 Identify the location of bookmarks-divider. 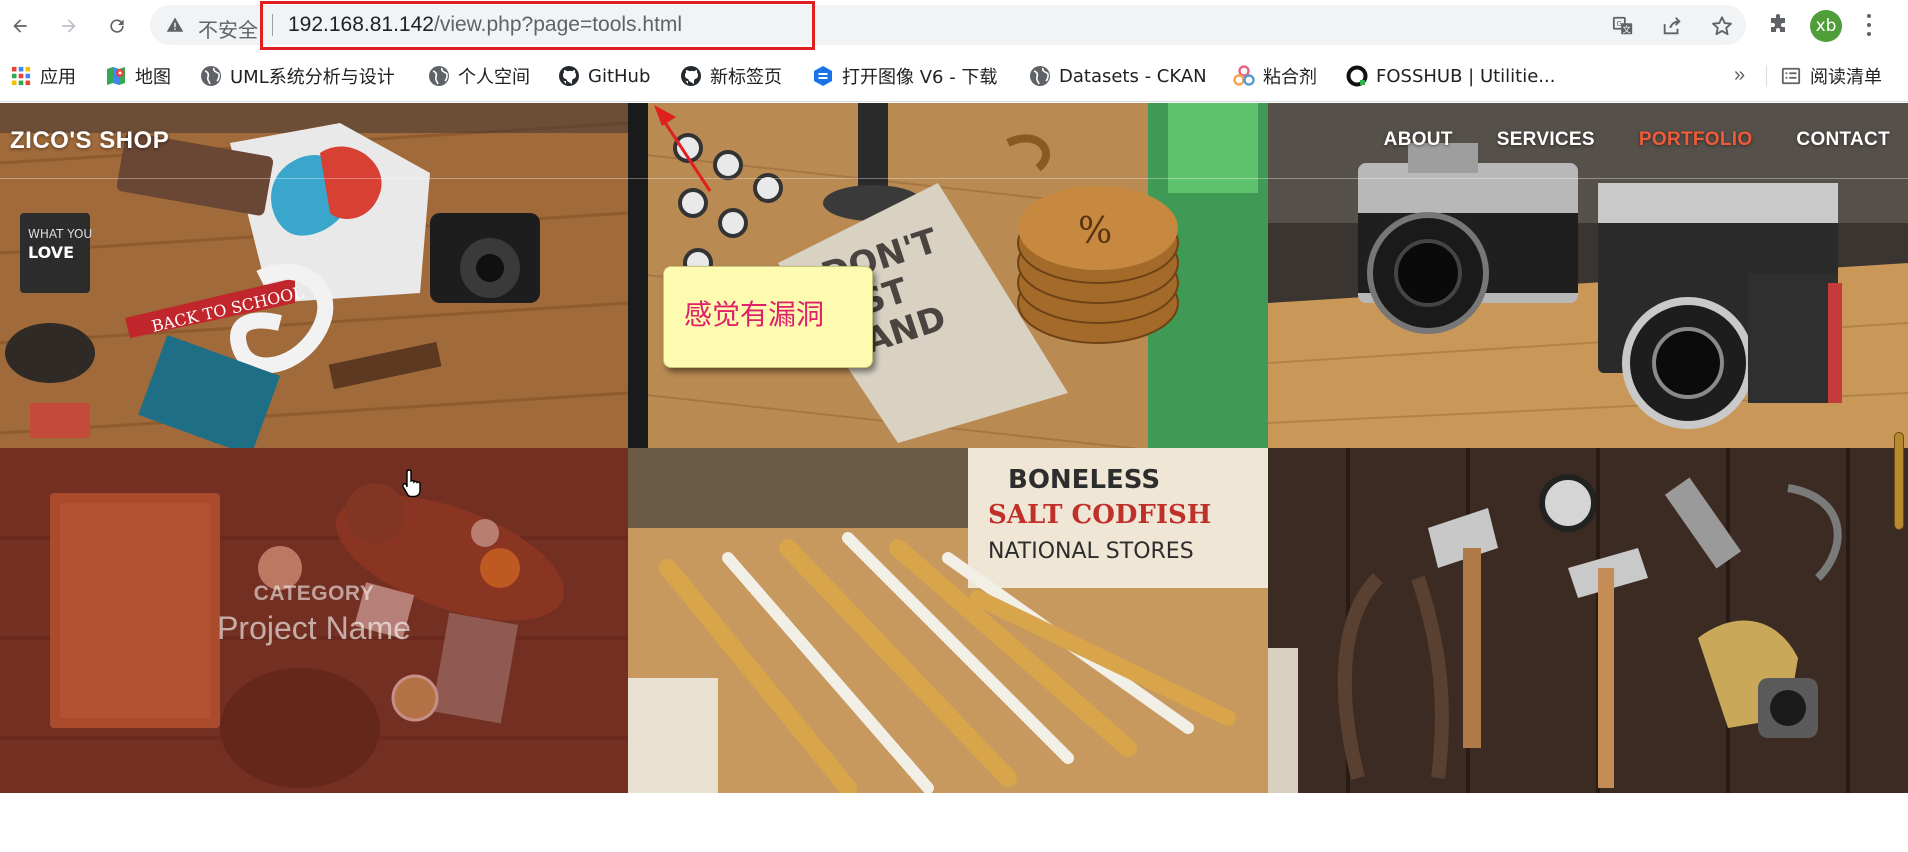
(1766, 76).